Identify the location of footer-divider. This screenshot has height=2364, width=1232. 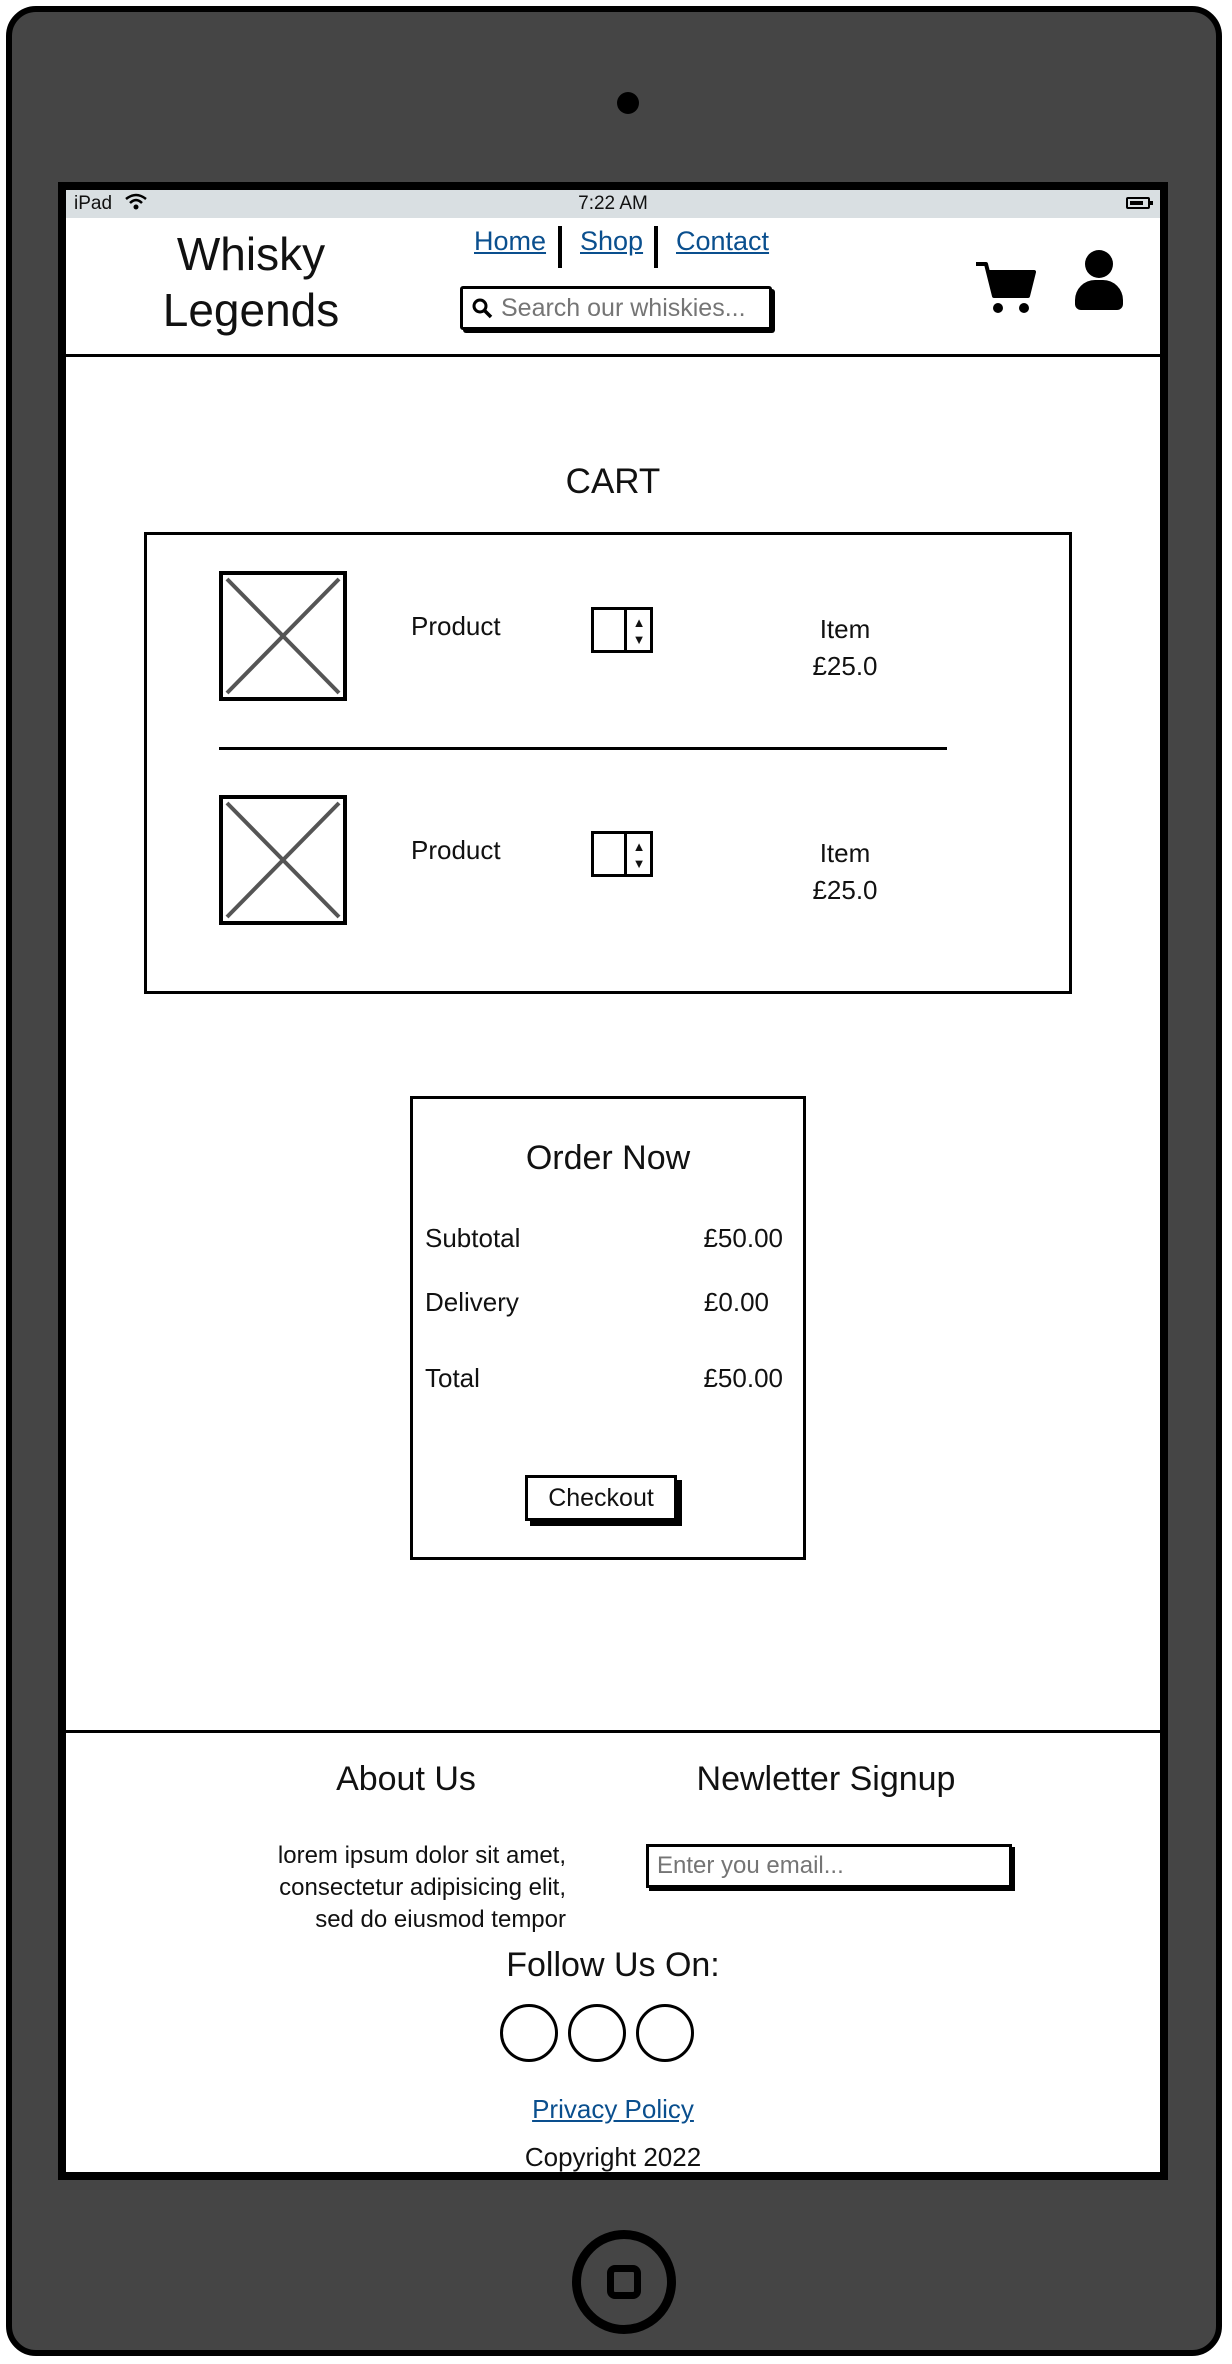
(613, 1731).